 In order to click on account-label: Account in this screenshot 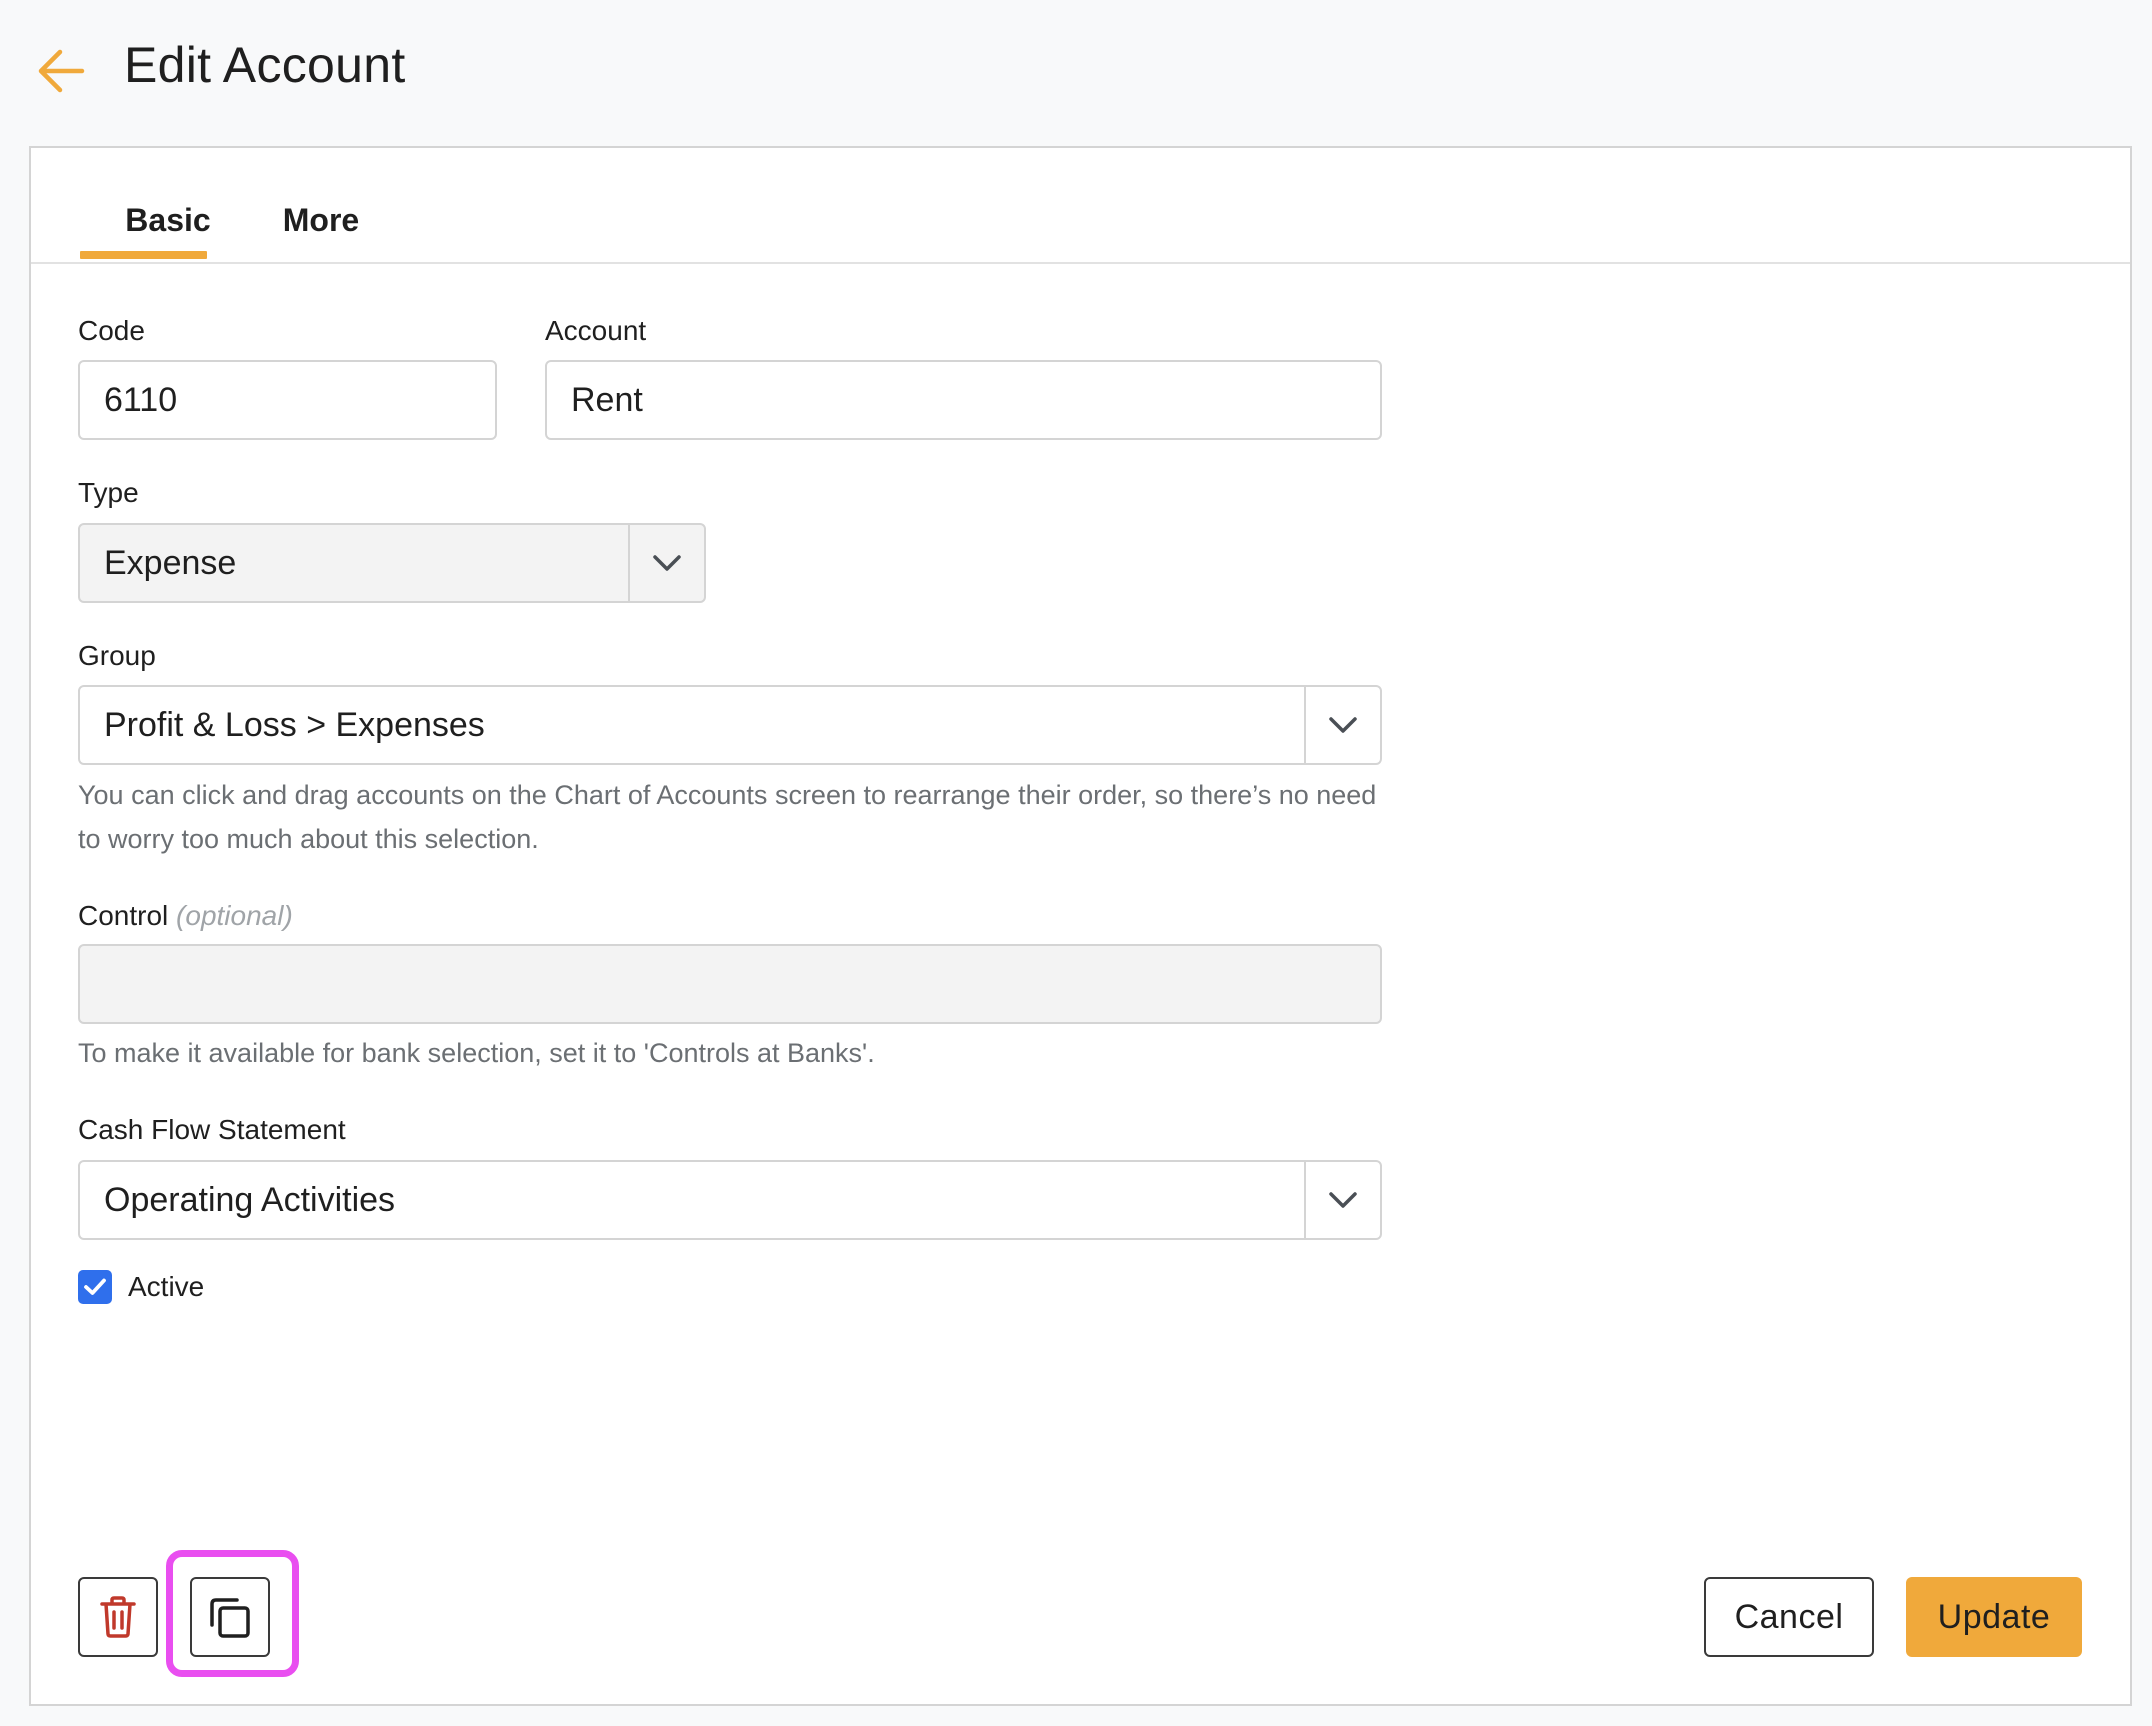, I will do `click(596, 330)`.